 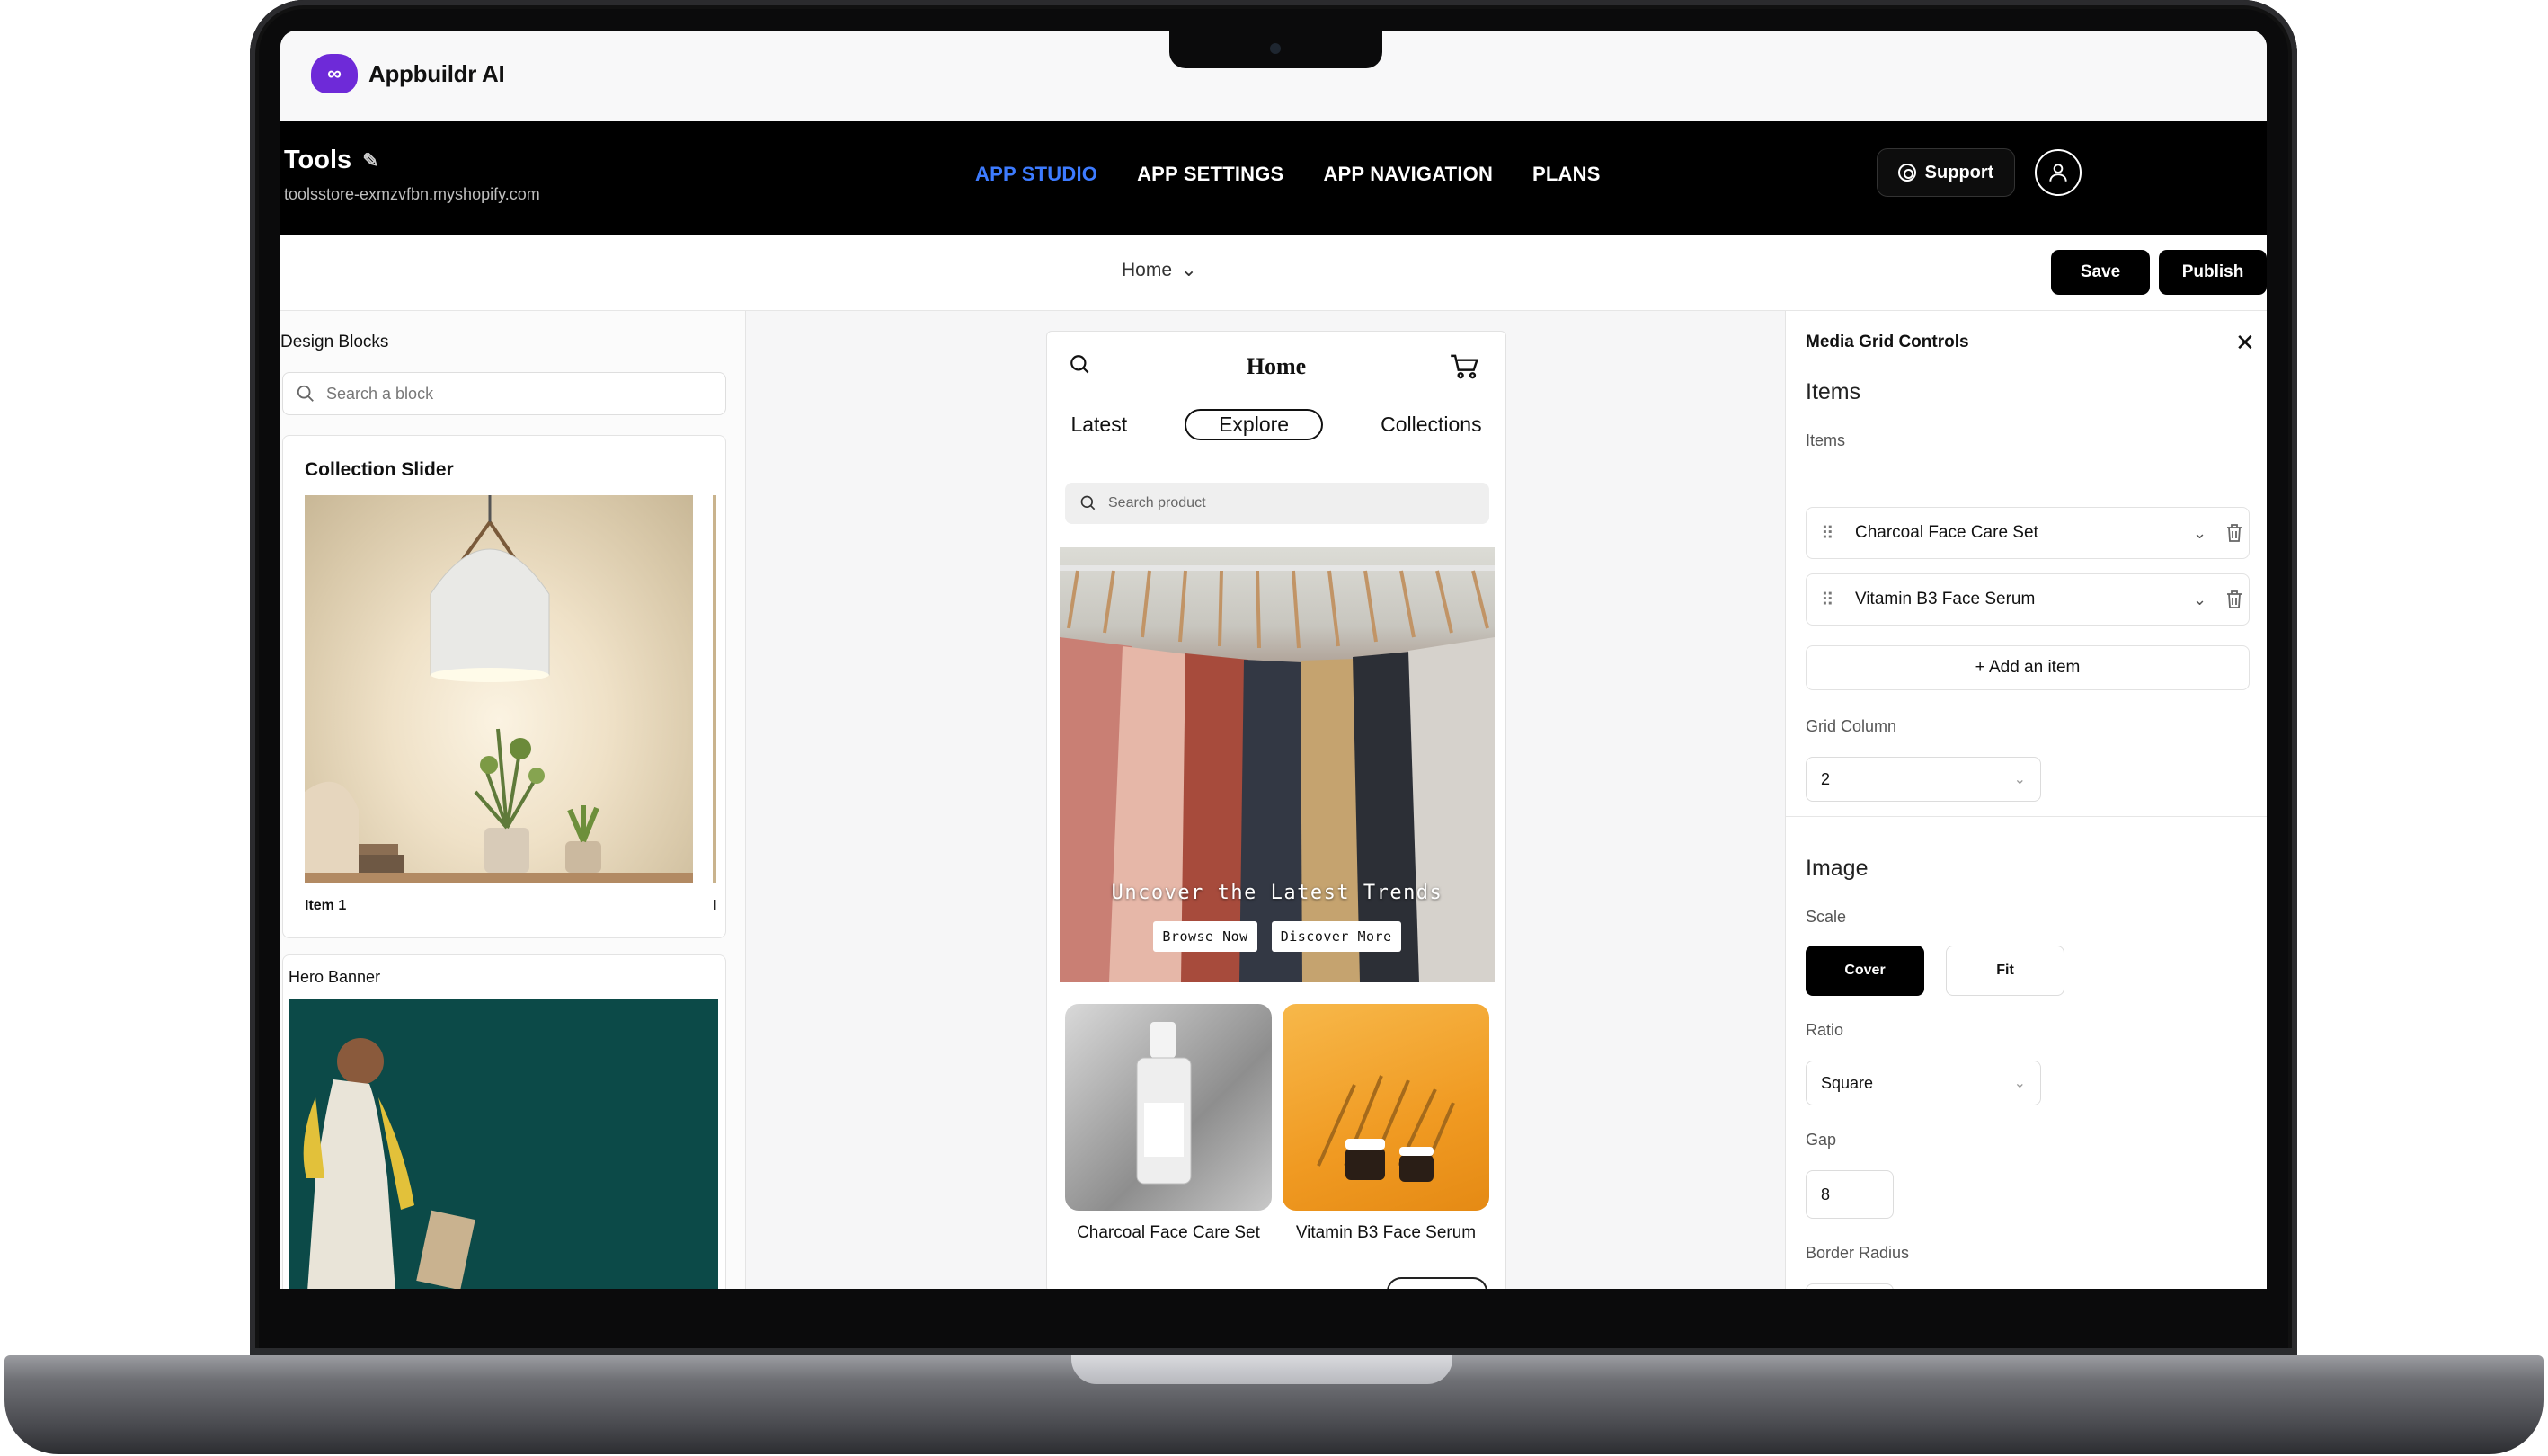 What do you see at coordinates (1277, 503) in the screenshot?
I see `product-search-input: Search product` at bounding box center [1277, 503].